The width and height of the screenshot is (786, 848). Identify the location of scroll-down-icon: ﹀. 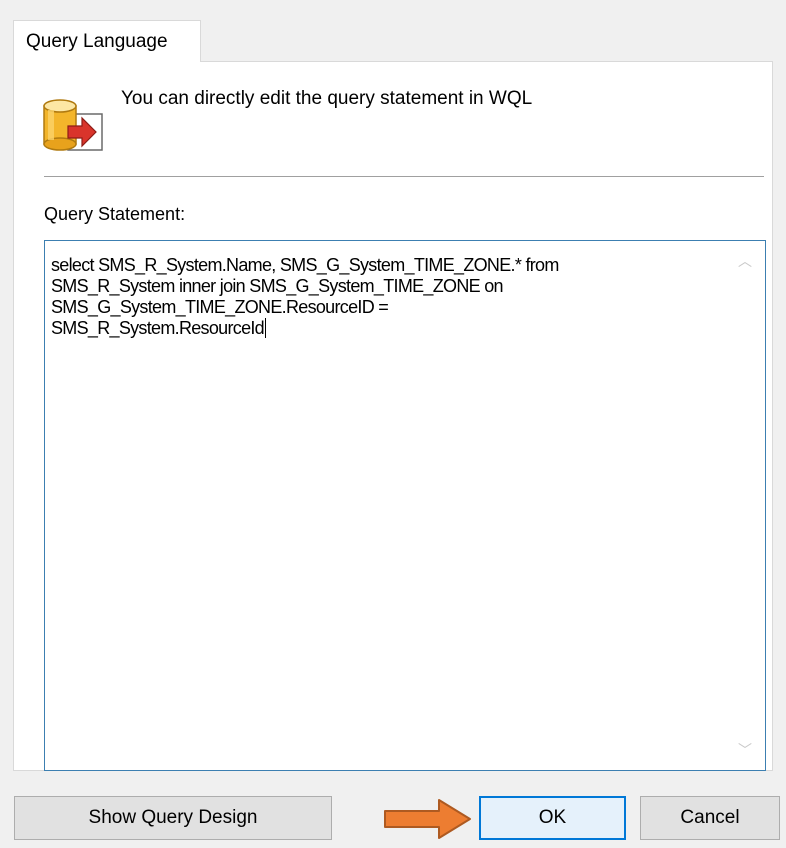
(745, 750).